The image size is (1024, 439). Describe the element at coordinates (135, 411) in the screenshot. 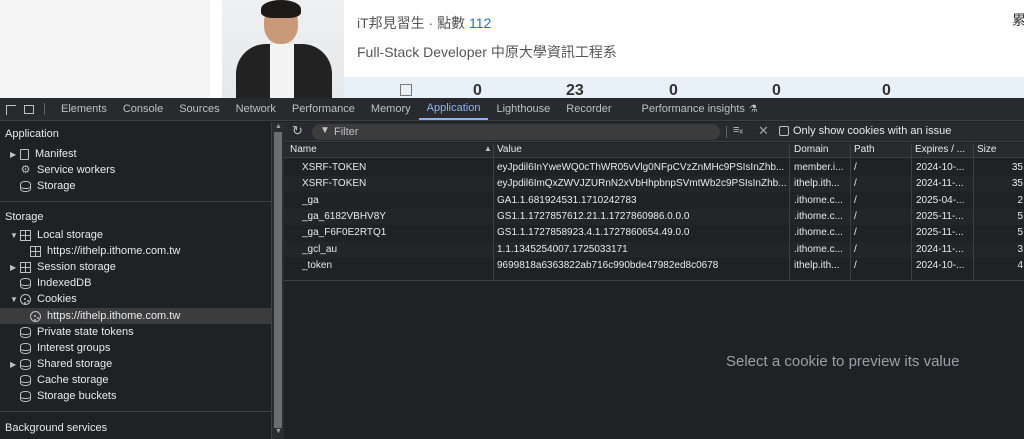

I see `sidebar-divider` at that location.